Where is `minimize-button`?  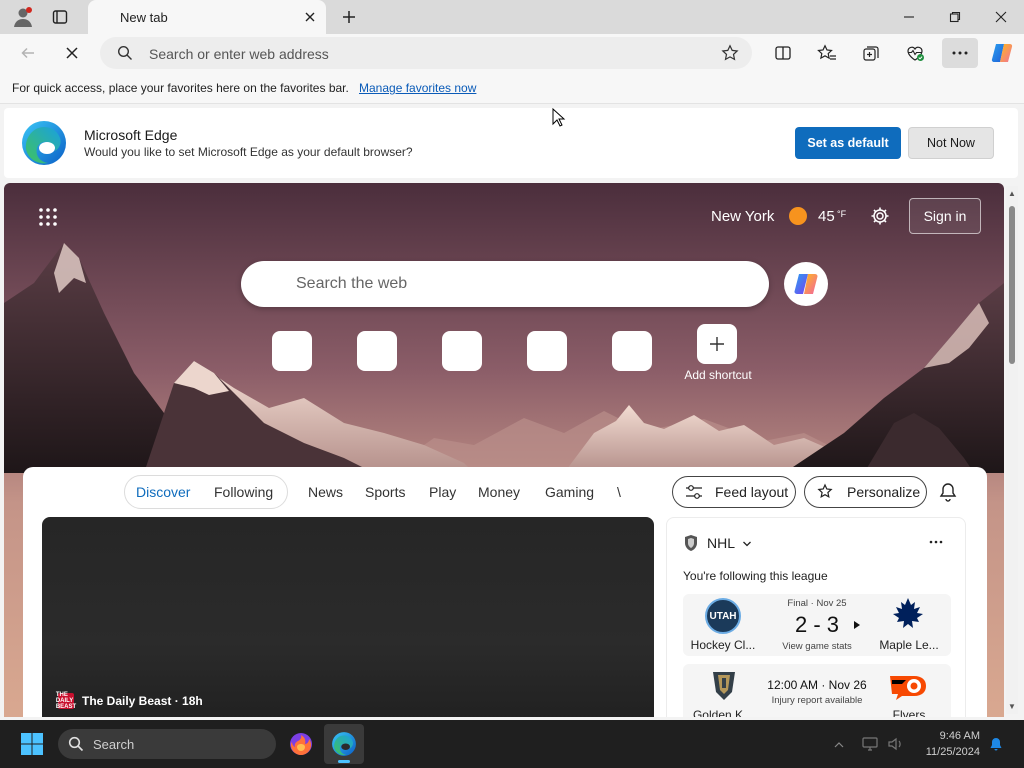 minimize-button is located at coordinates (909, 17).